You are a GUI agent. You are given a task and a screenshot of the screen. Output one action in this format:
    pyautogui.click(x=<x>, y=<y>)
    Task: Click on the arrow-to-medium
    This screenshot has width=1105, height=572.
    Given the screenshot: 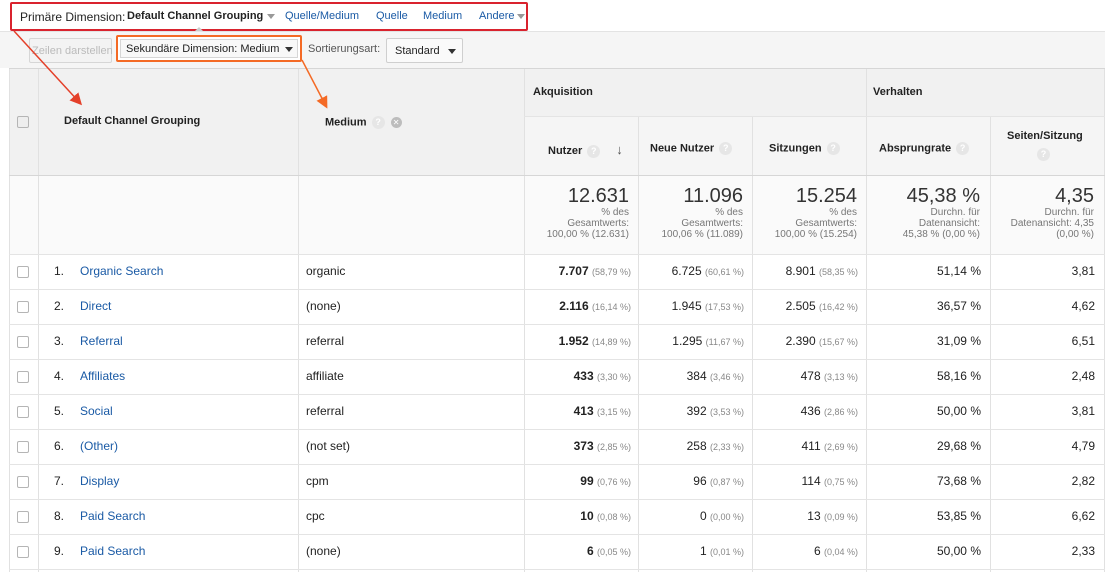 What is the action you would take?
    pyautogui.click(x=314, y=84)
    